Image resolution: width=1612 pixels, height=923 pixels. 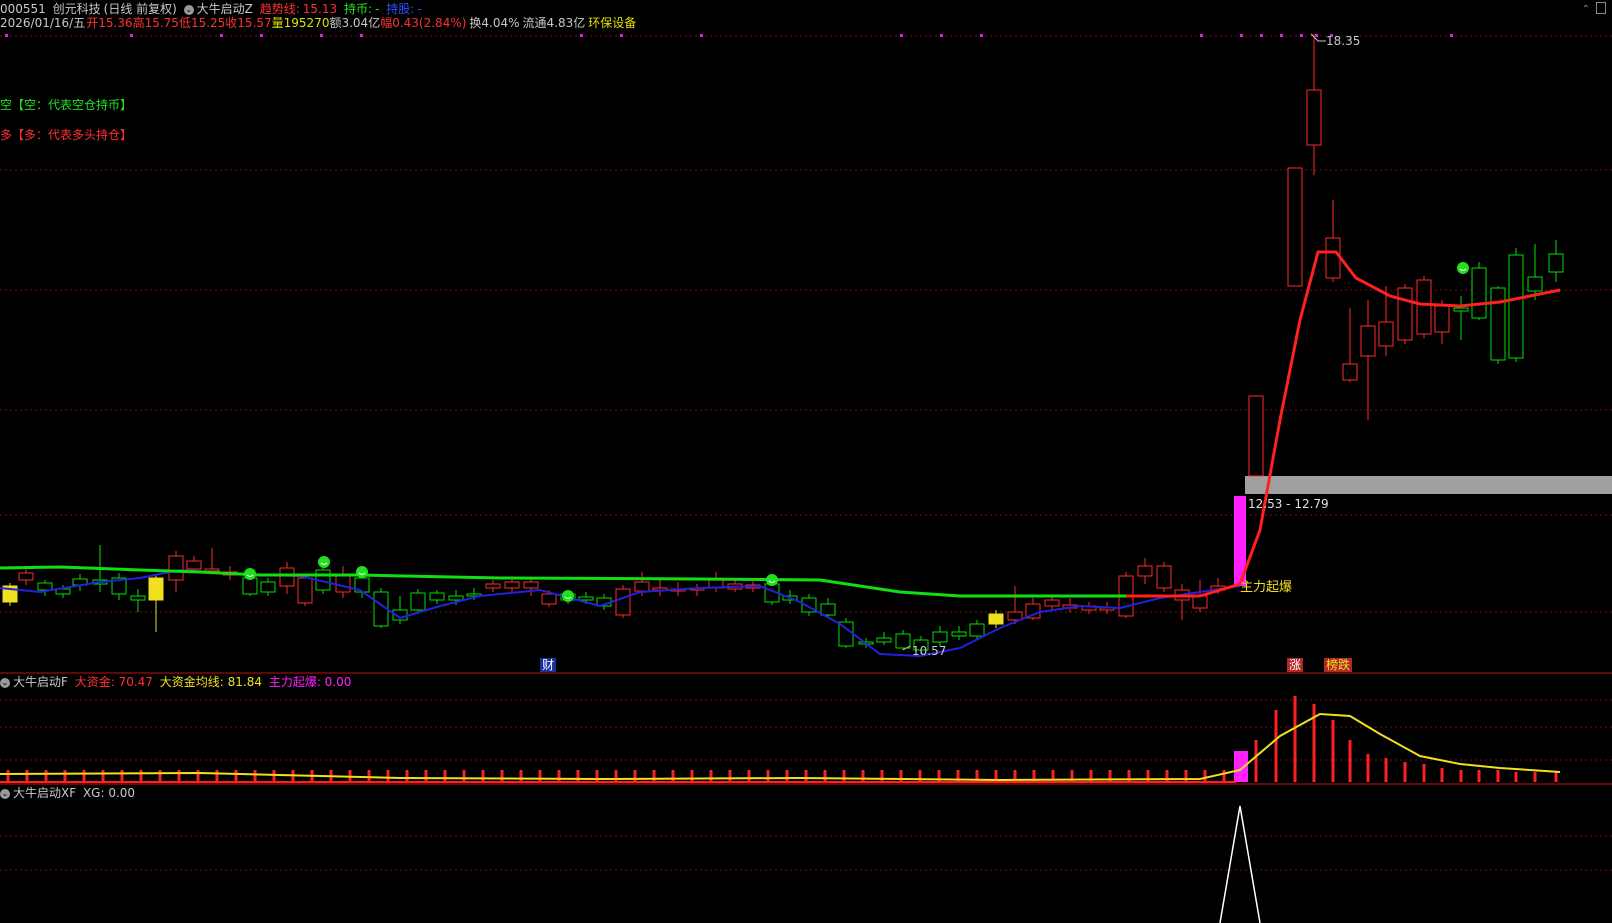 I want to click on fund-ma-line, so click(x=780, y=747).